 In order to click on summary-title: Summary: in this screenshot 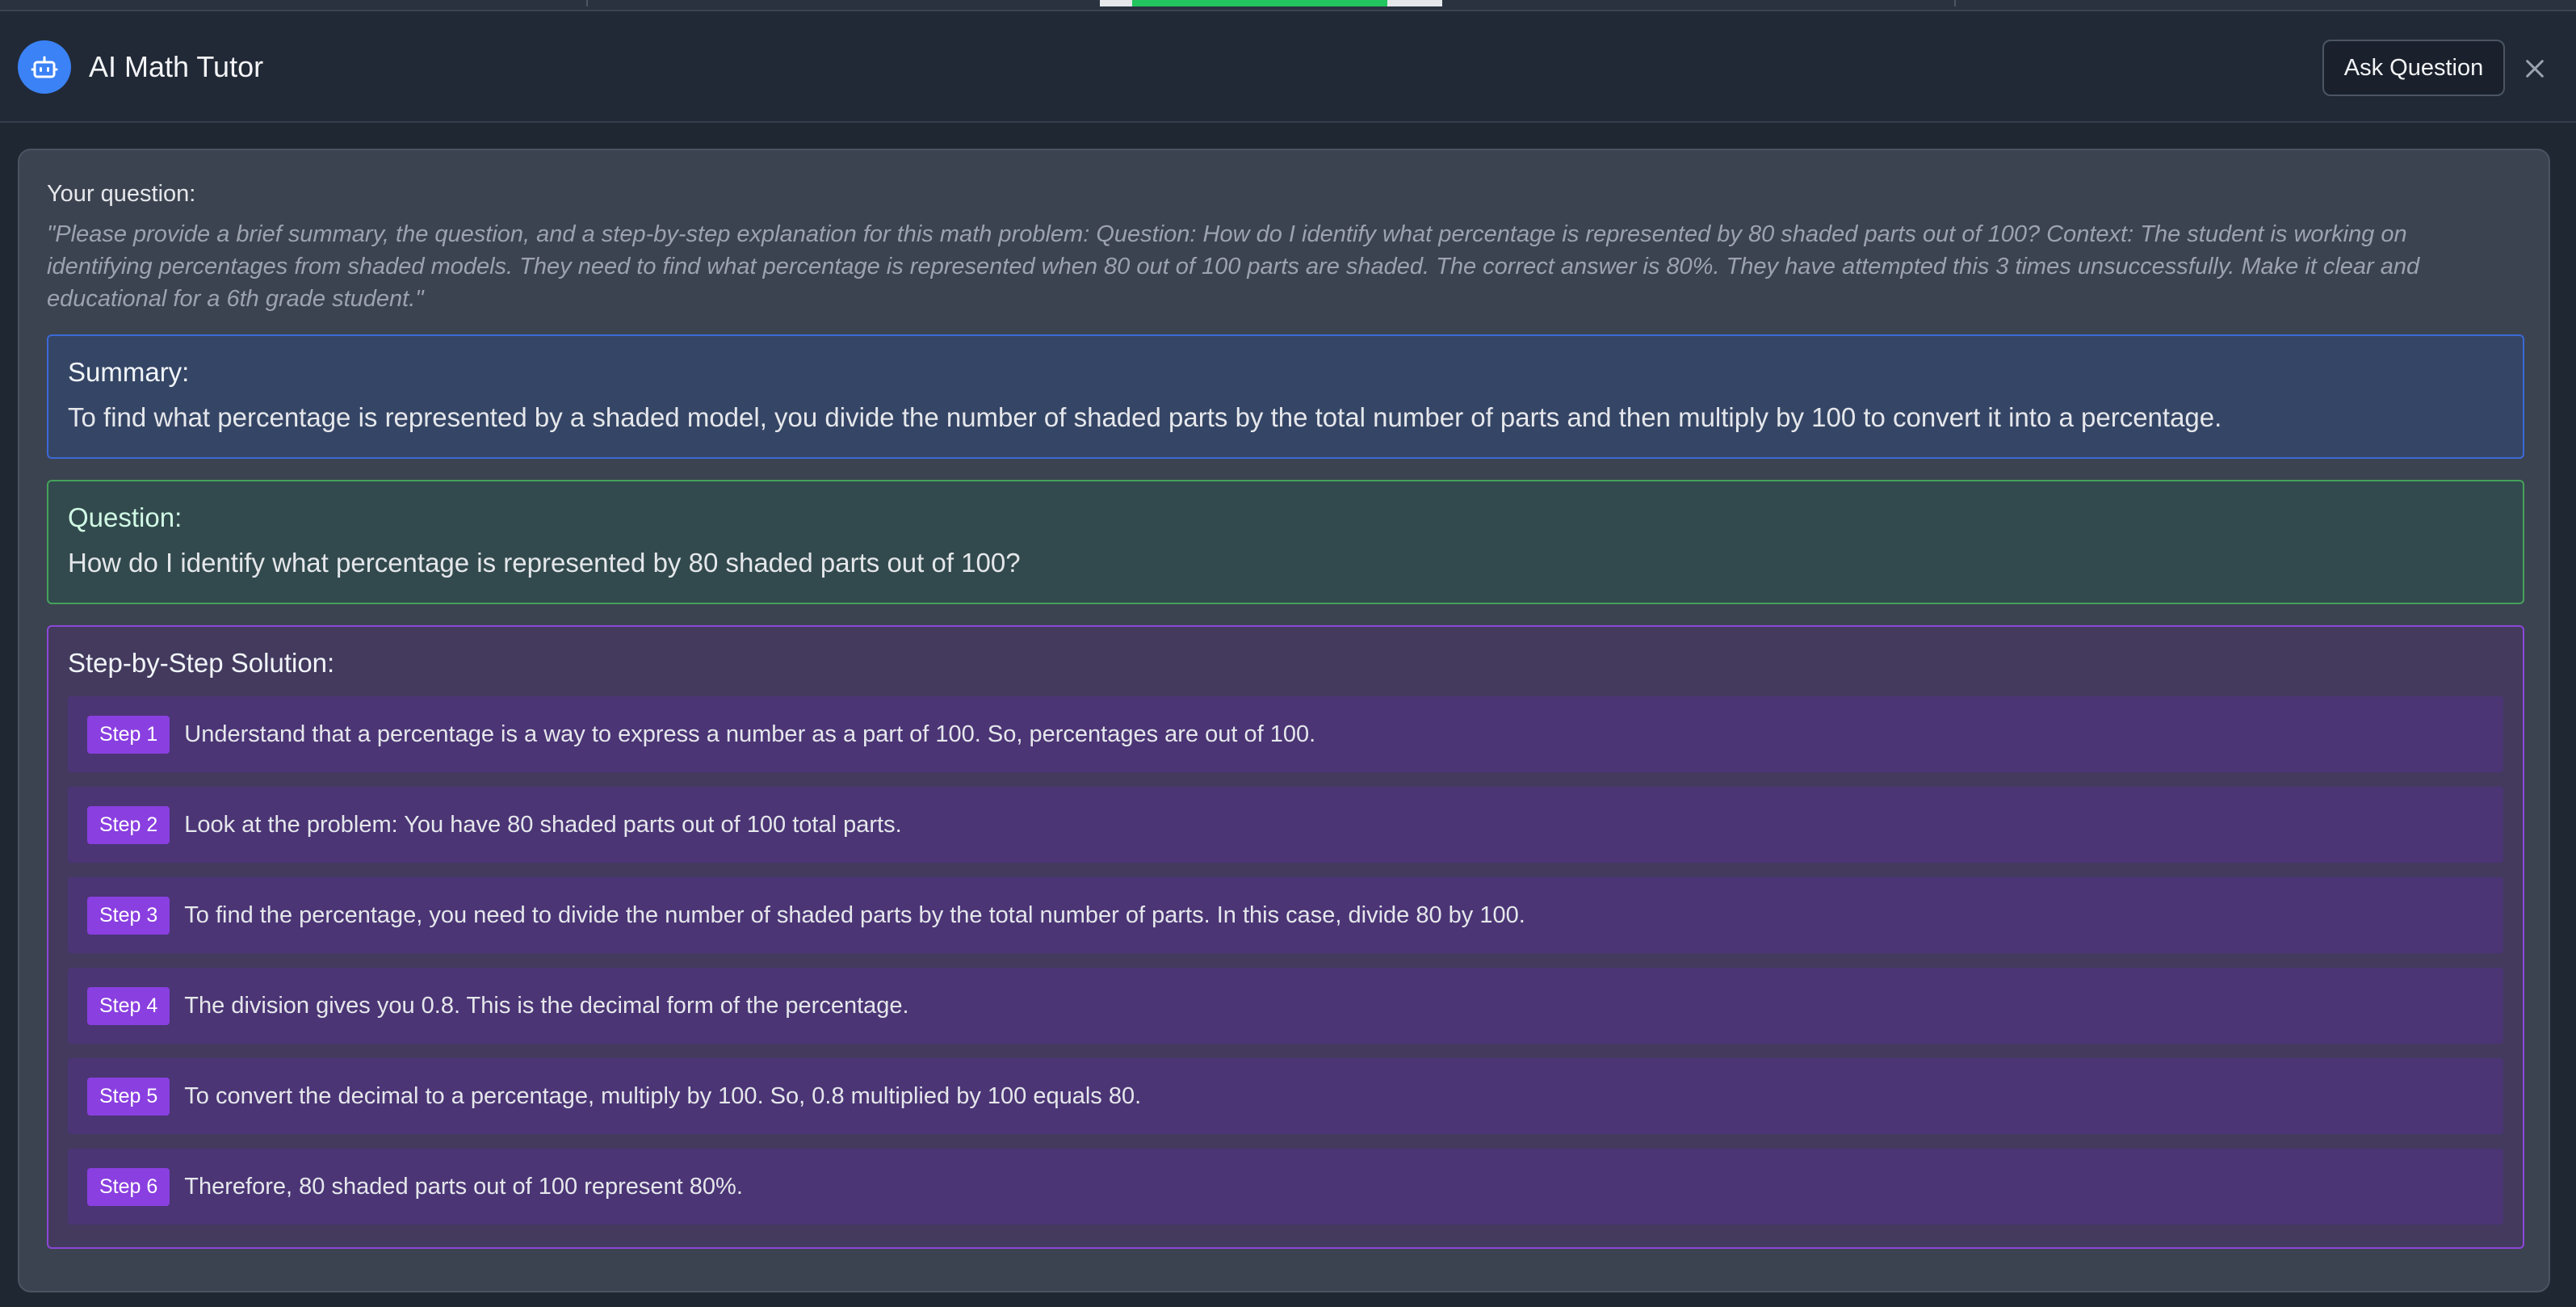, I will do `click(129, 372)`.